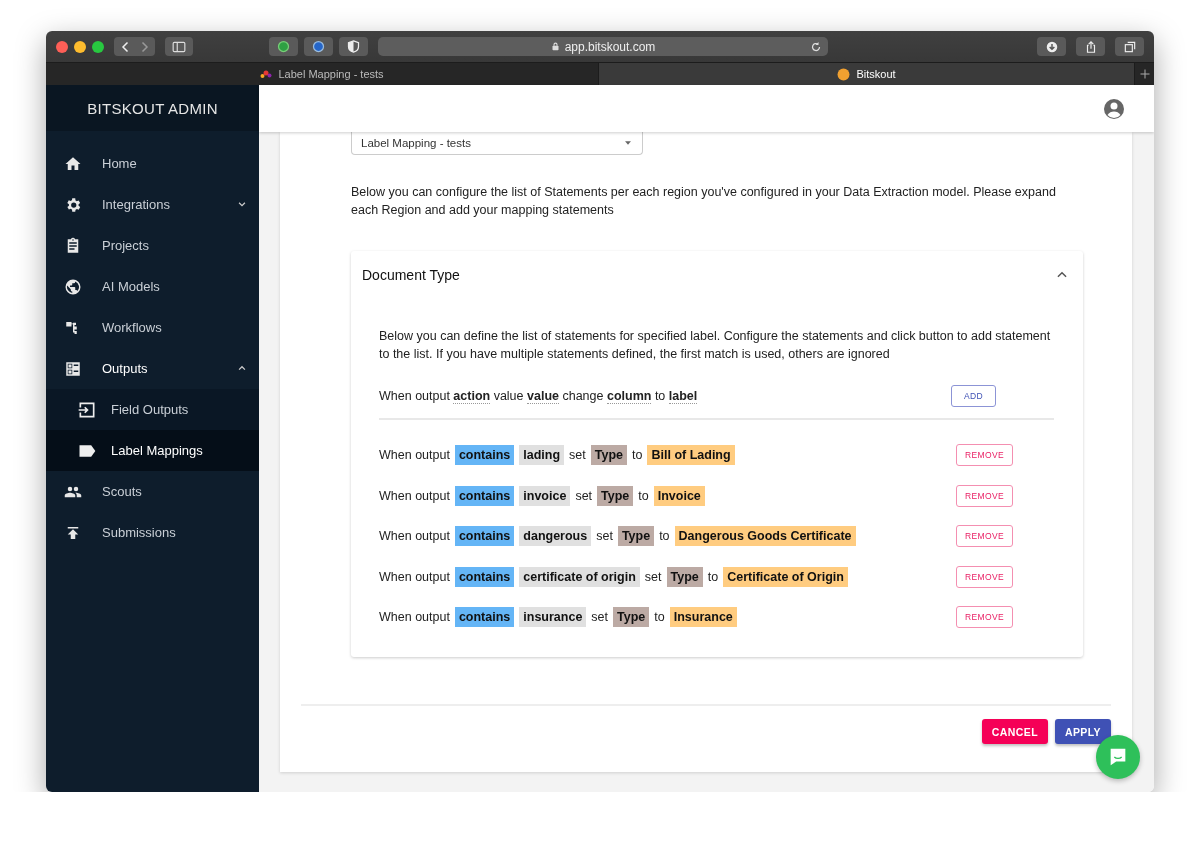 This screenshot has width=1200, height=854. What do you see at coordinates (555, 46) in the screenshot?
I see `lock-icon` at bounding box center [555, 46].